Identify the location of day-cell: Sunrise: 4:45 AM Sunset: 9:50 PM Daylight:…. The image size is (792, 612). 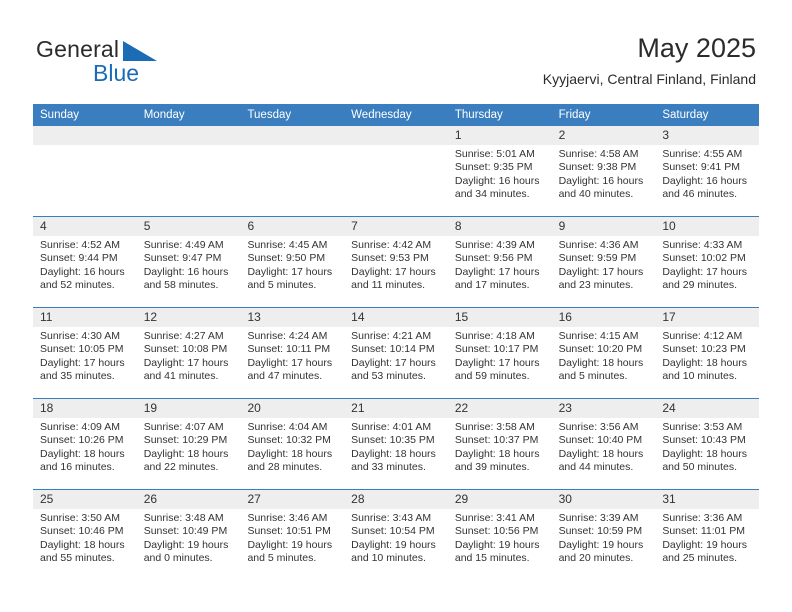
(292, 271).